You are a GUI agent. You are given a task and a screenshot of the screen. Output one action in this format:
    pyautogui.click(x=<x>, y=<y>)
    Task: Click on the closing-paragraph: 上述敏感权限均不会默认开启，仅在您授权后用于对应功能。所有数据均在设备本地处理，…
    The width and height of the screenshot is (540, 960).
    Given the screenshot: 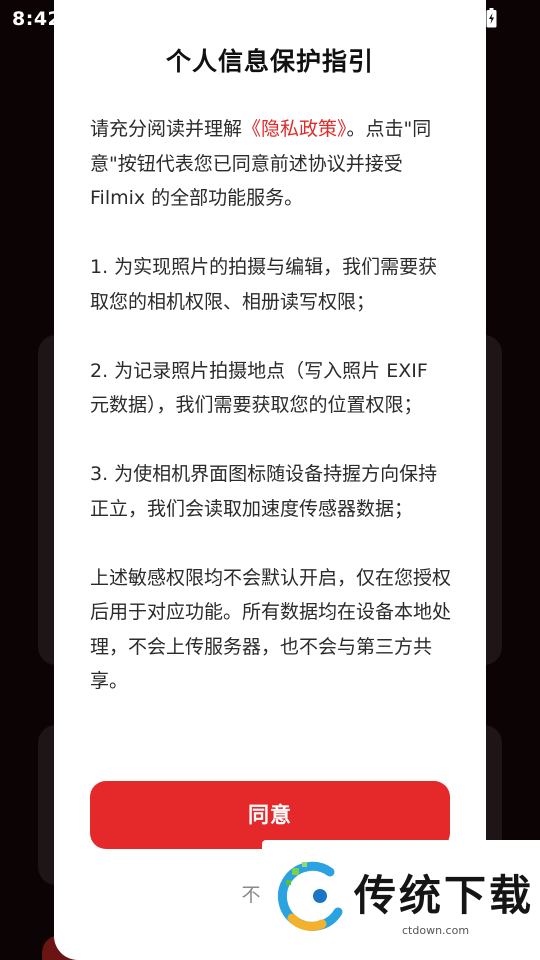 What is the action you would take?
    pyautogui.click(x=271, y=629)
    